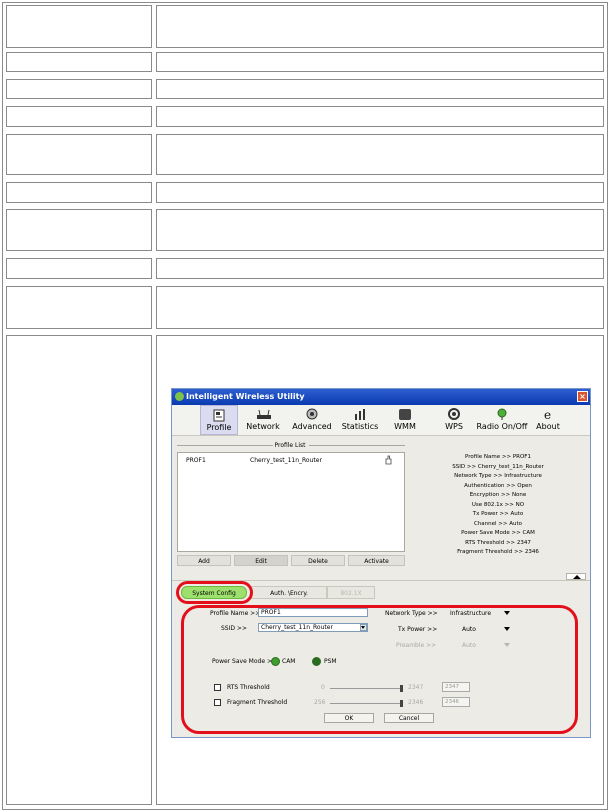 The image size is (610, 812). I want to click on tab-auth-encry: Auth. \Encry., so click(289, 592).